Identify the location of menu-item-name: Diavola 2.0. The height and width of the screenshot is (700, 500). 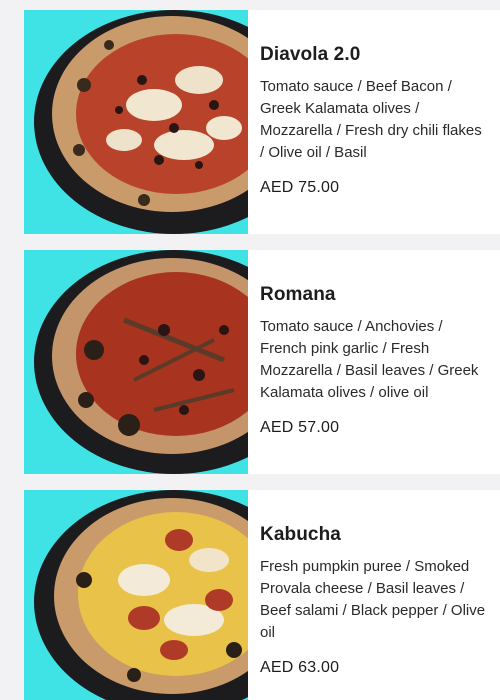
(310, 54).